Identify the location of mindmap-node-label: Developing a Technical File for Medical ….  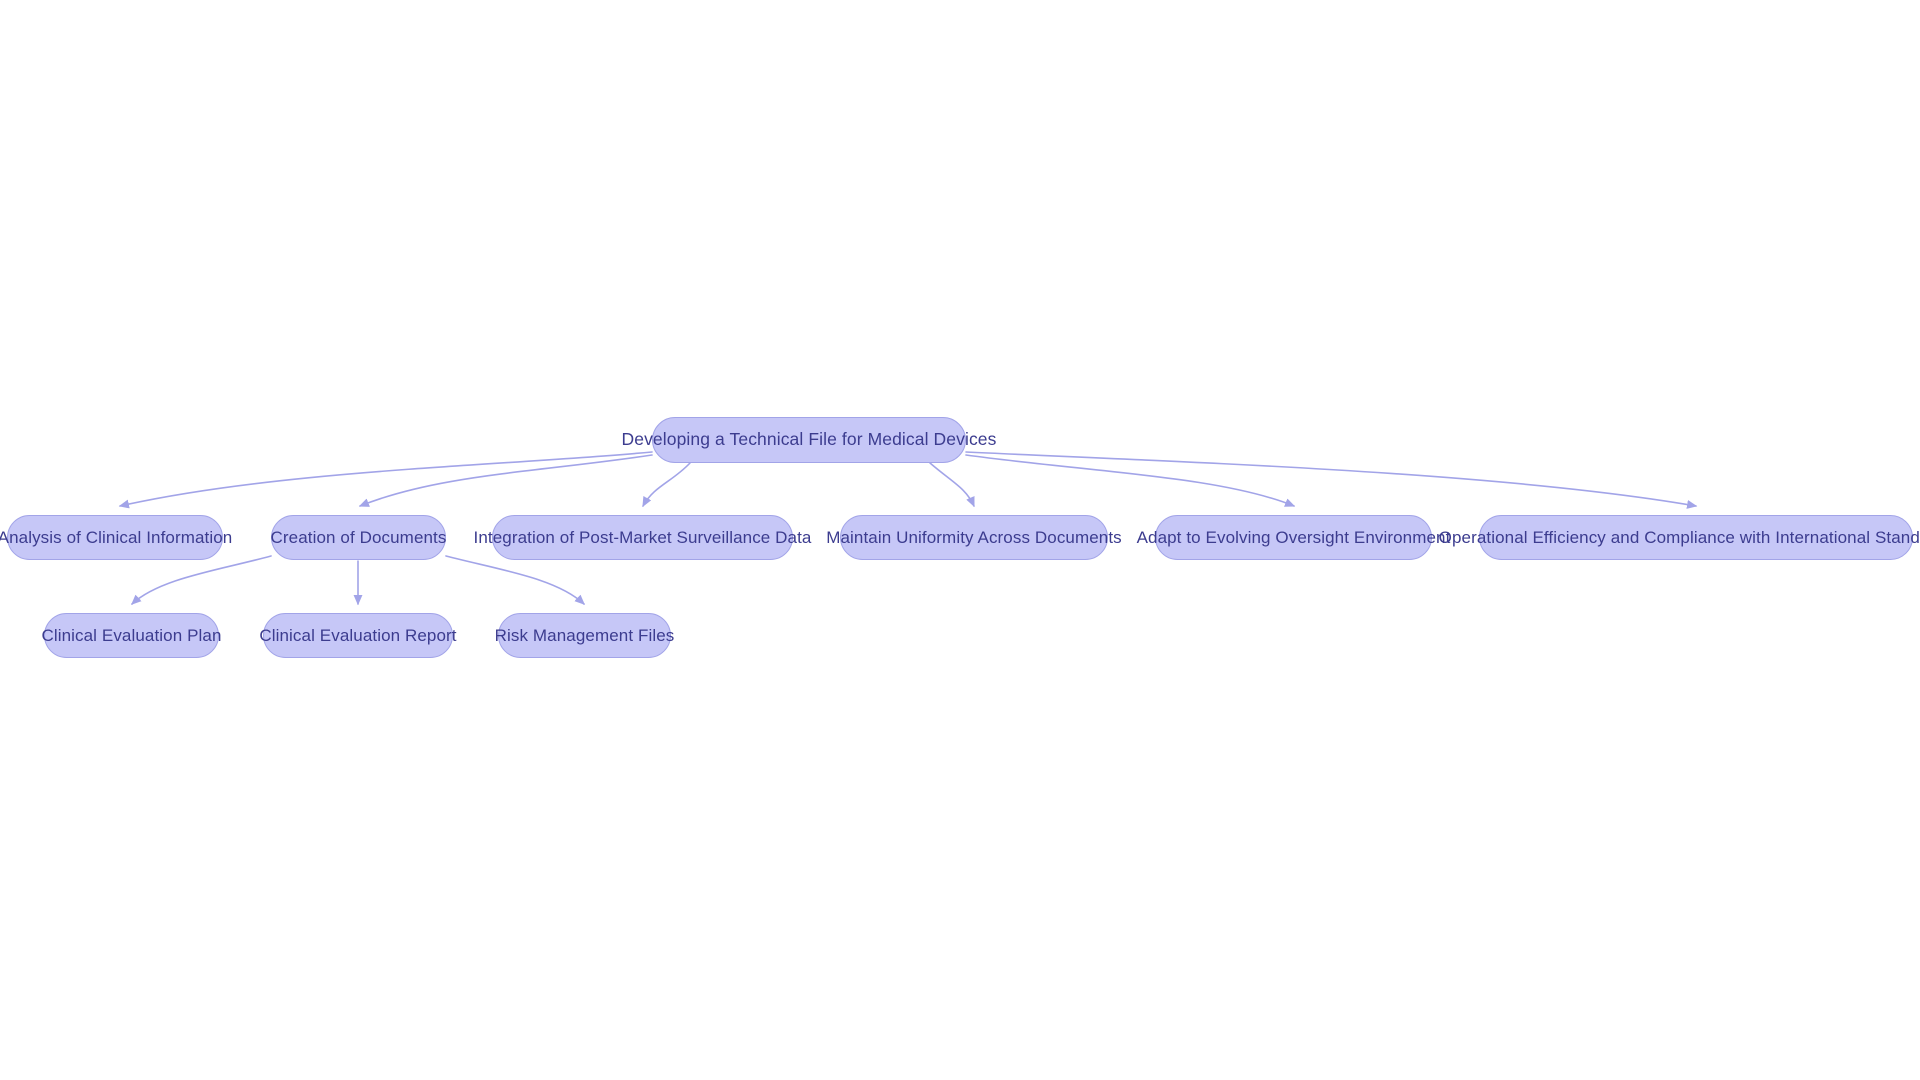
(809, 439).